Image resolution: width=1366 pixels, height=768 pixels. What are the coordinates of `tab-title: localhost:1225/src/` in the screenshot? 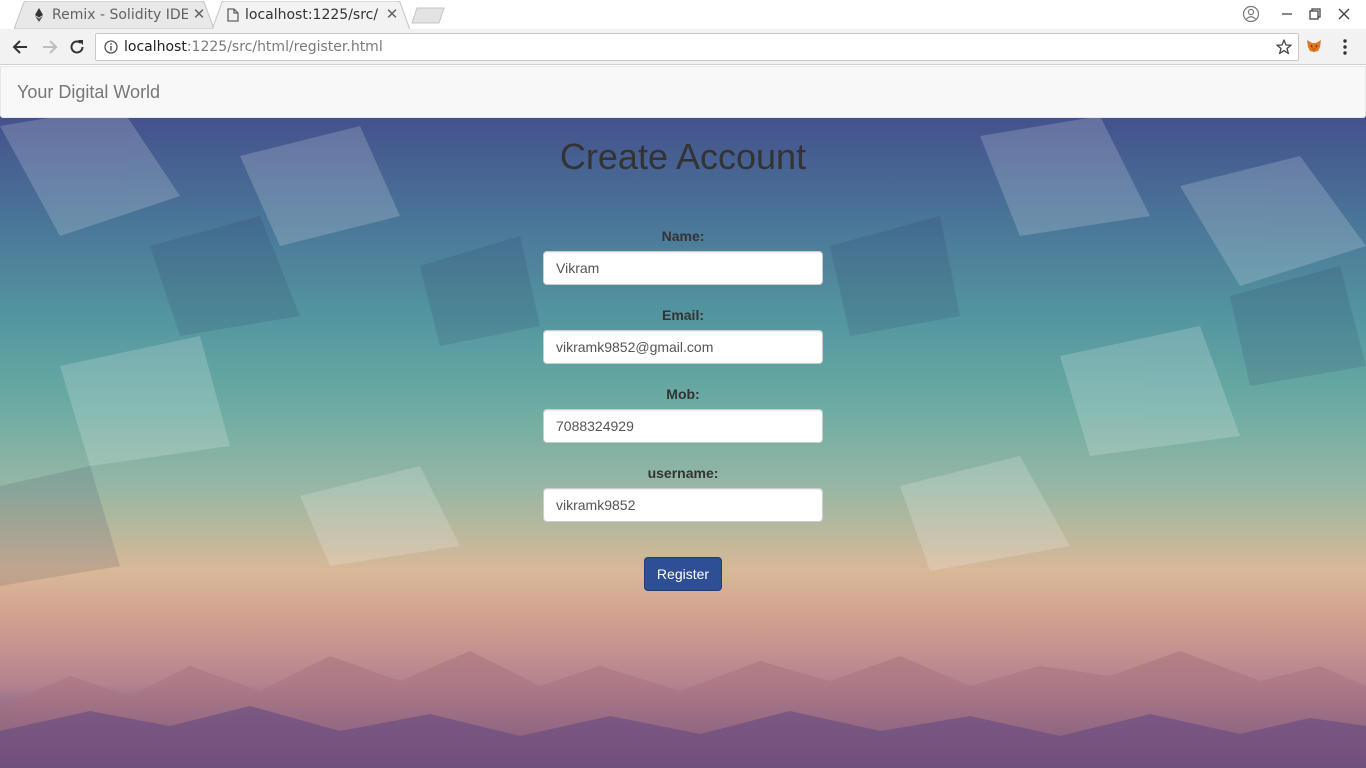 It's located at (312, 15).